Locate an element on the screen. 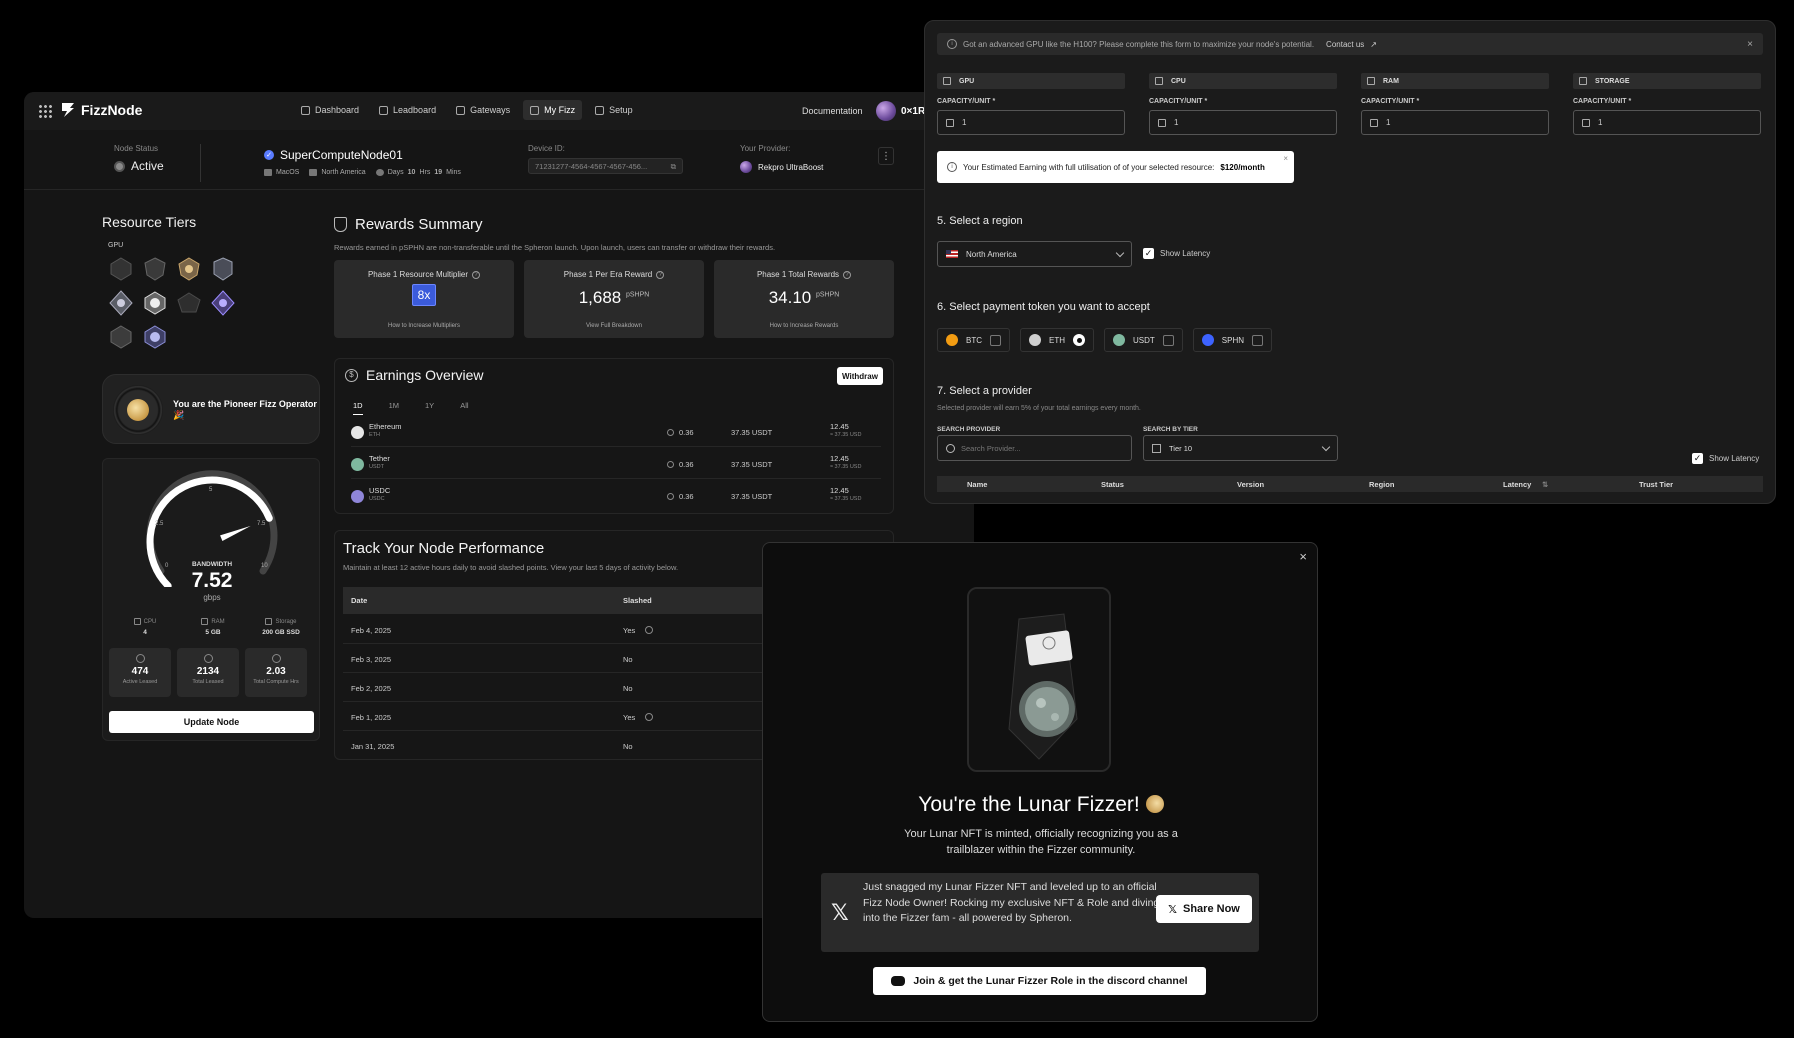 Image resolution: width=1794 pixels, height=1038 pixels. token-sphn: SPHN is located at coordinates (1232, 340).